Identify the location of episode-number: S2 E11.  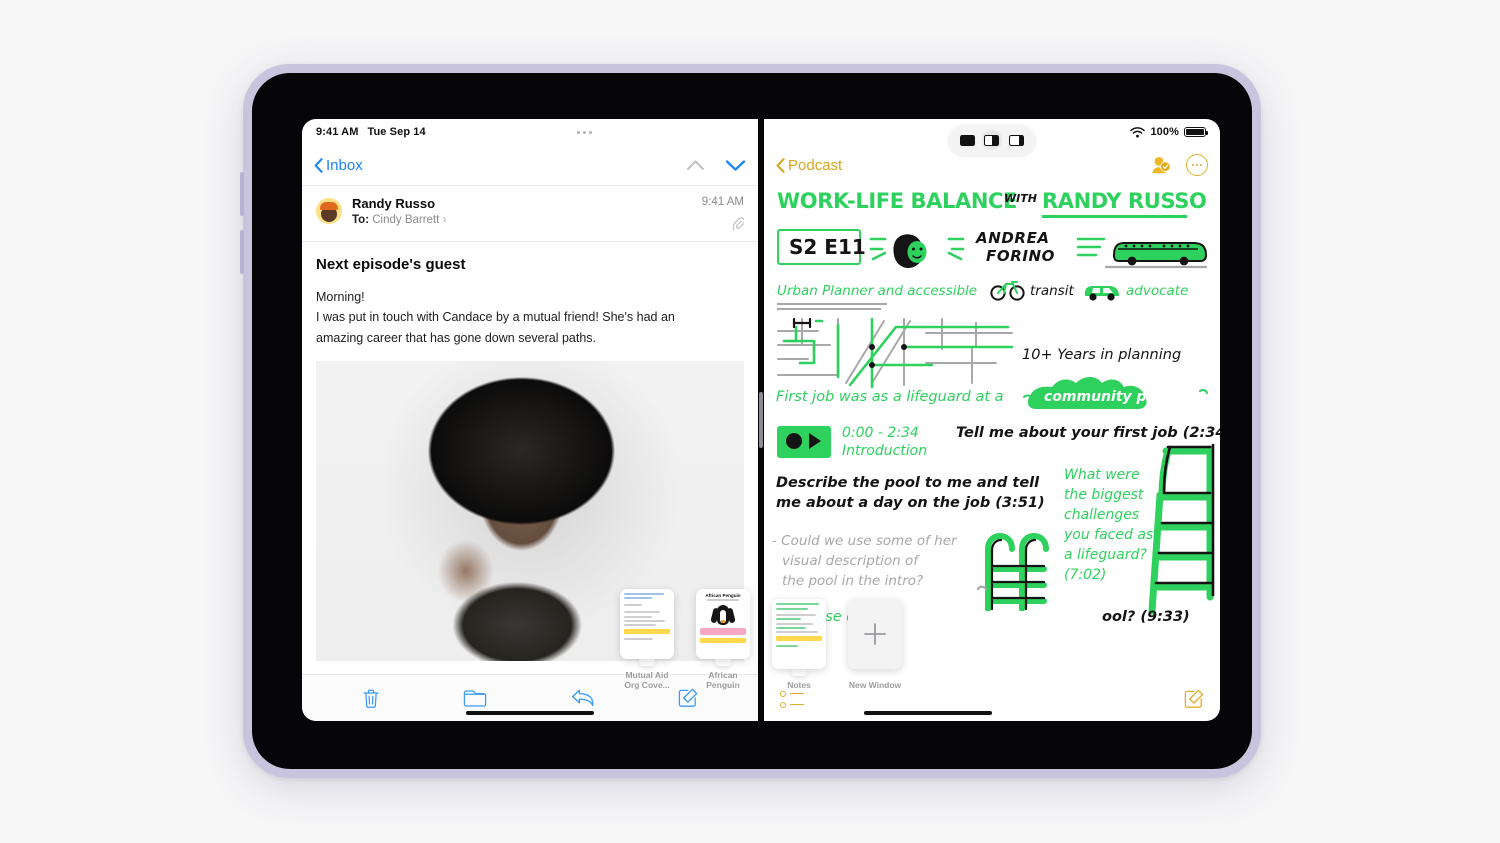
(827, 247).